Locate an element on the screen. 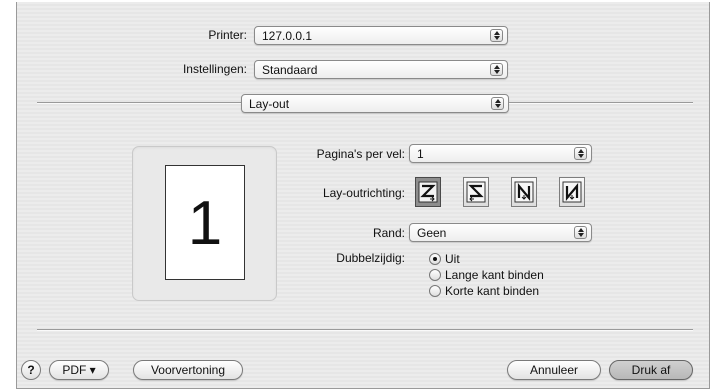 Image resolution: width=714 pixels, height=392 pixels. direction-reverse-z-icon is located at coordinates (476, 192).